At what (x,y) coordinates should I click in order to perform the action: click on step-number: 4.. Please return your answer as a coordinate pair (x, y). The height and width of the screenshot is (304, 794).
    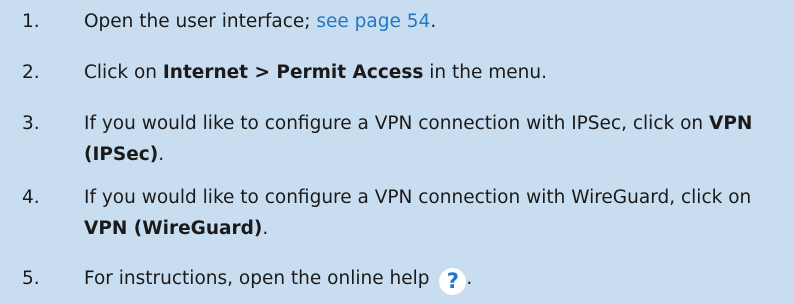
    Looking at the image, I should click on (31, 197).